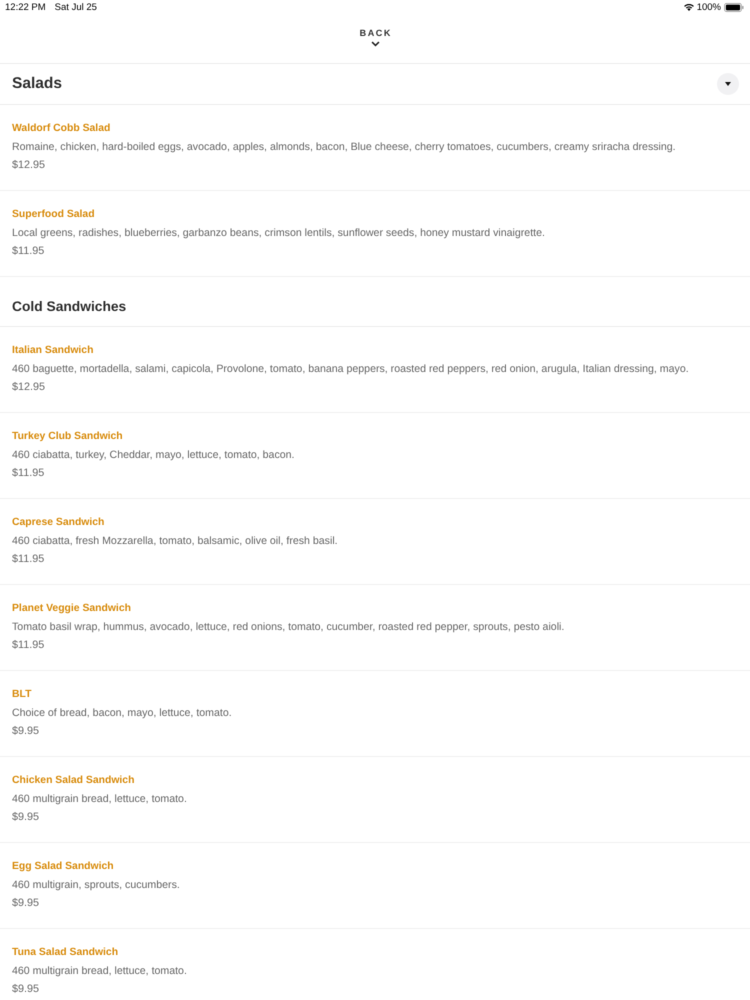 The width and height of the screenshot is (750, 1000). Describe the element at coordinates (708, 7) in the screenshot. I see `battery-percent: 100%` at that location.